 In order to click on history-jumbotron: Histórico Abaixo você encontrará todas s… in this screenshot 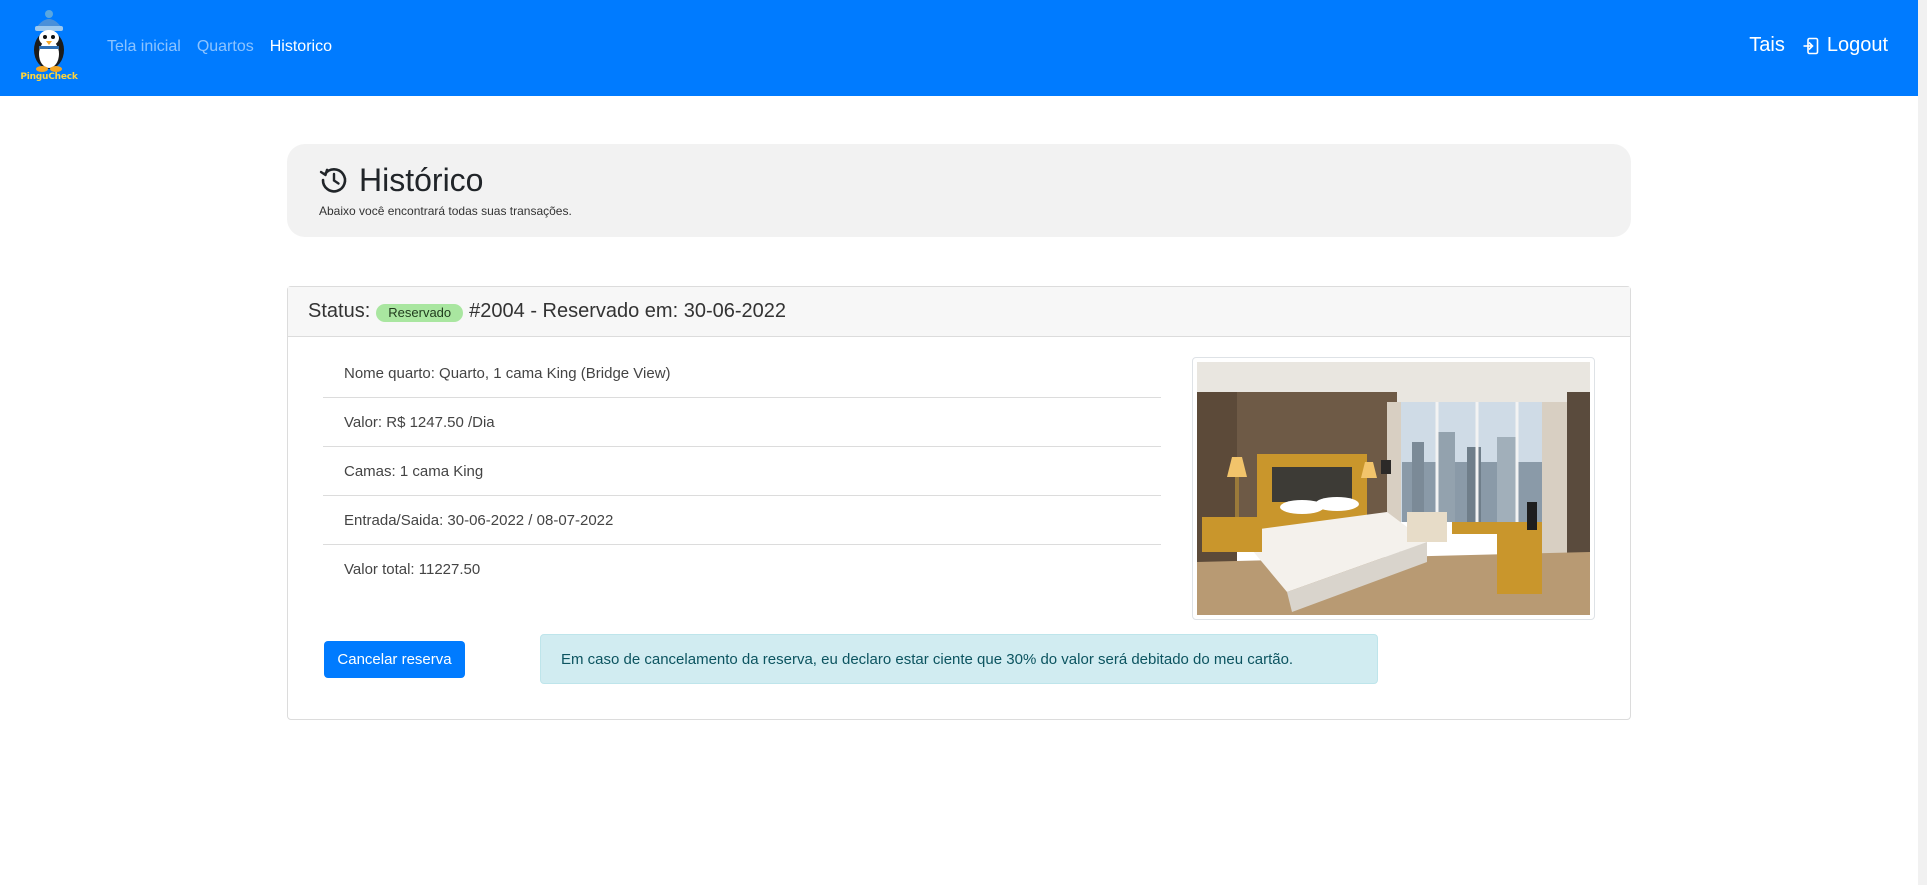, I will do `click(959, 190)`.